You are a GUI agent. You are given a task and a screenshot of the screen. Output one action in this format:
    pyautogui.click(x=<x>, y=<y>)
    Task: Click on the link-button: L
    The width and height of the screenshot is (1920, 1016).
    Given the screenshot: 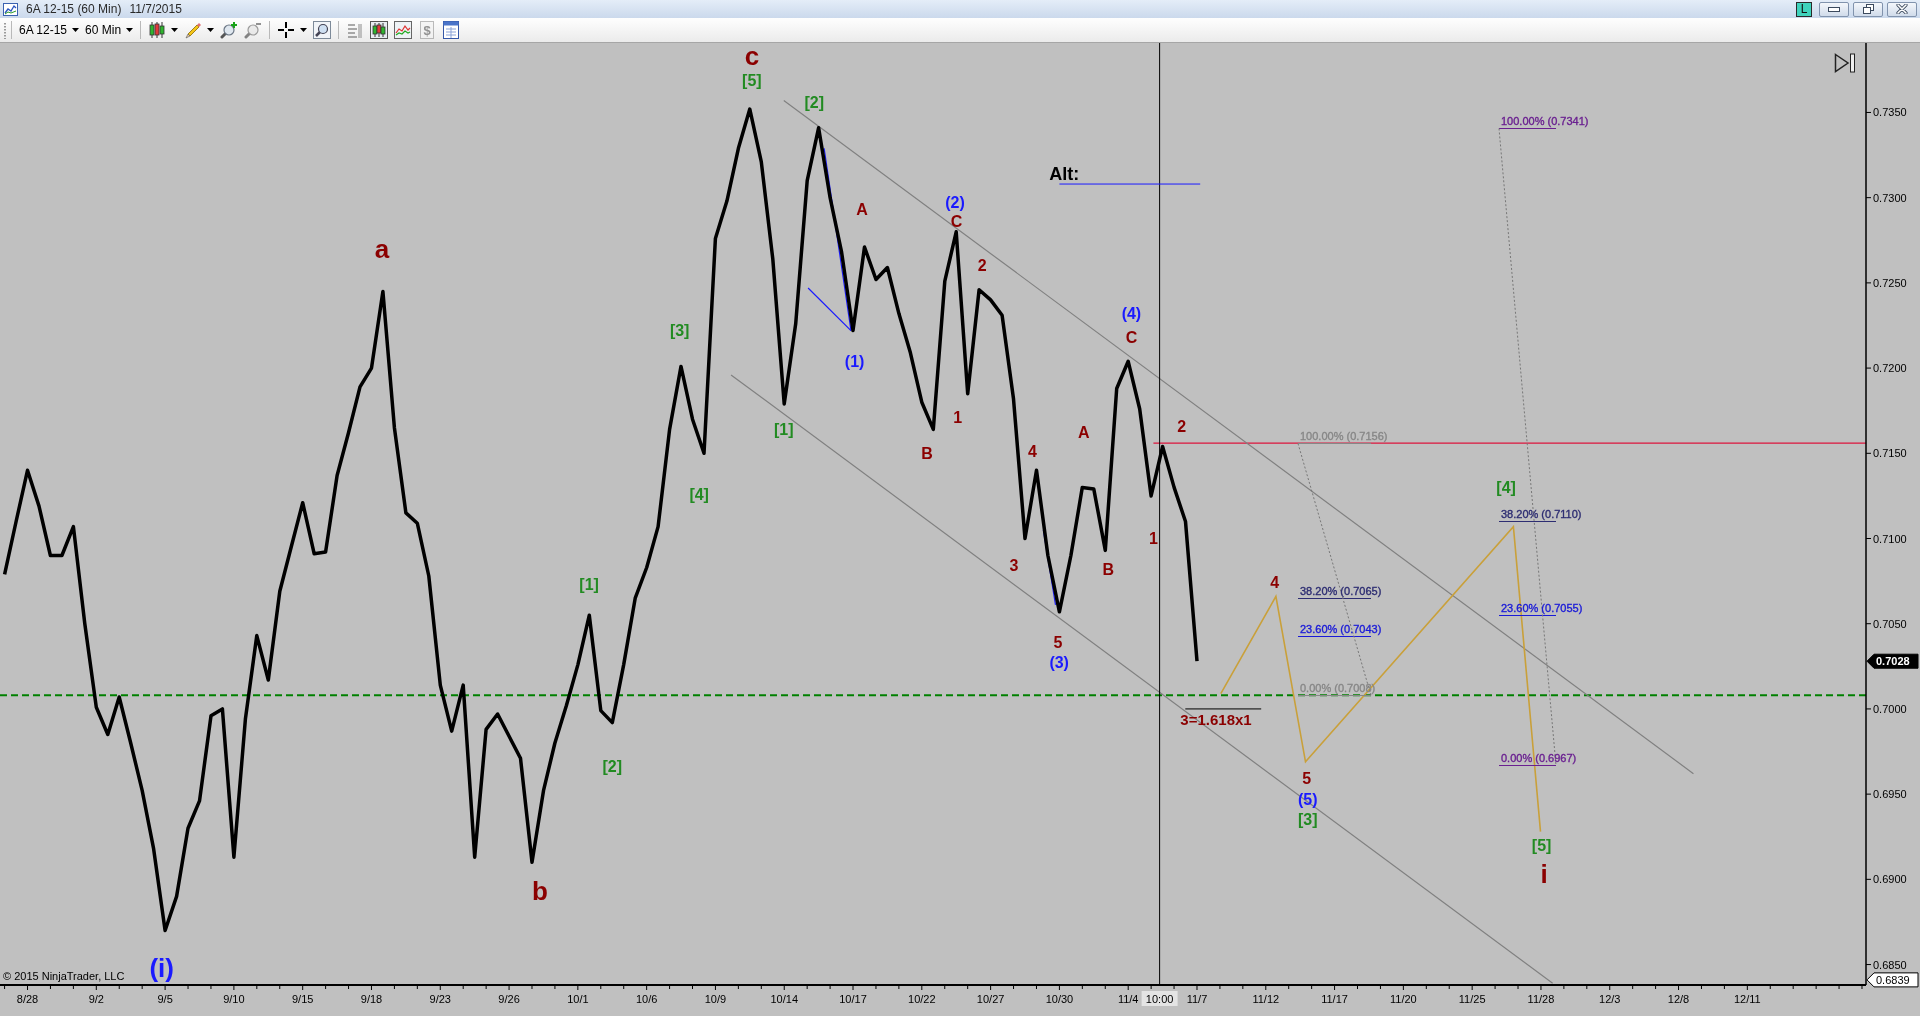 What is the action you would take?
    pyautogui.click(x=1804, y=9)
    